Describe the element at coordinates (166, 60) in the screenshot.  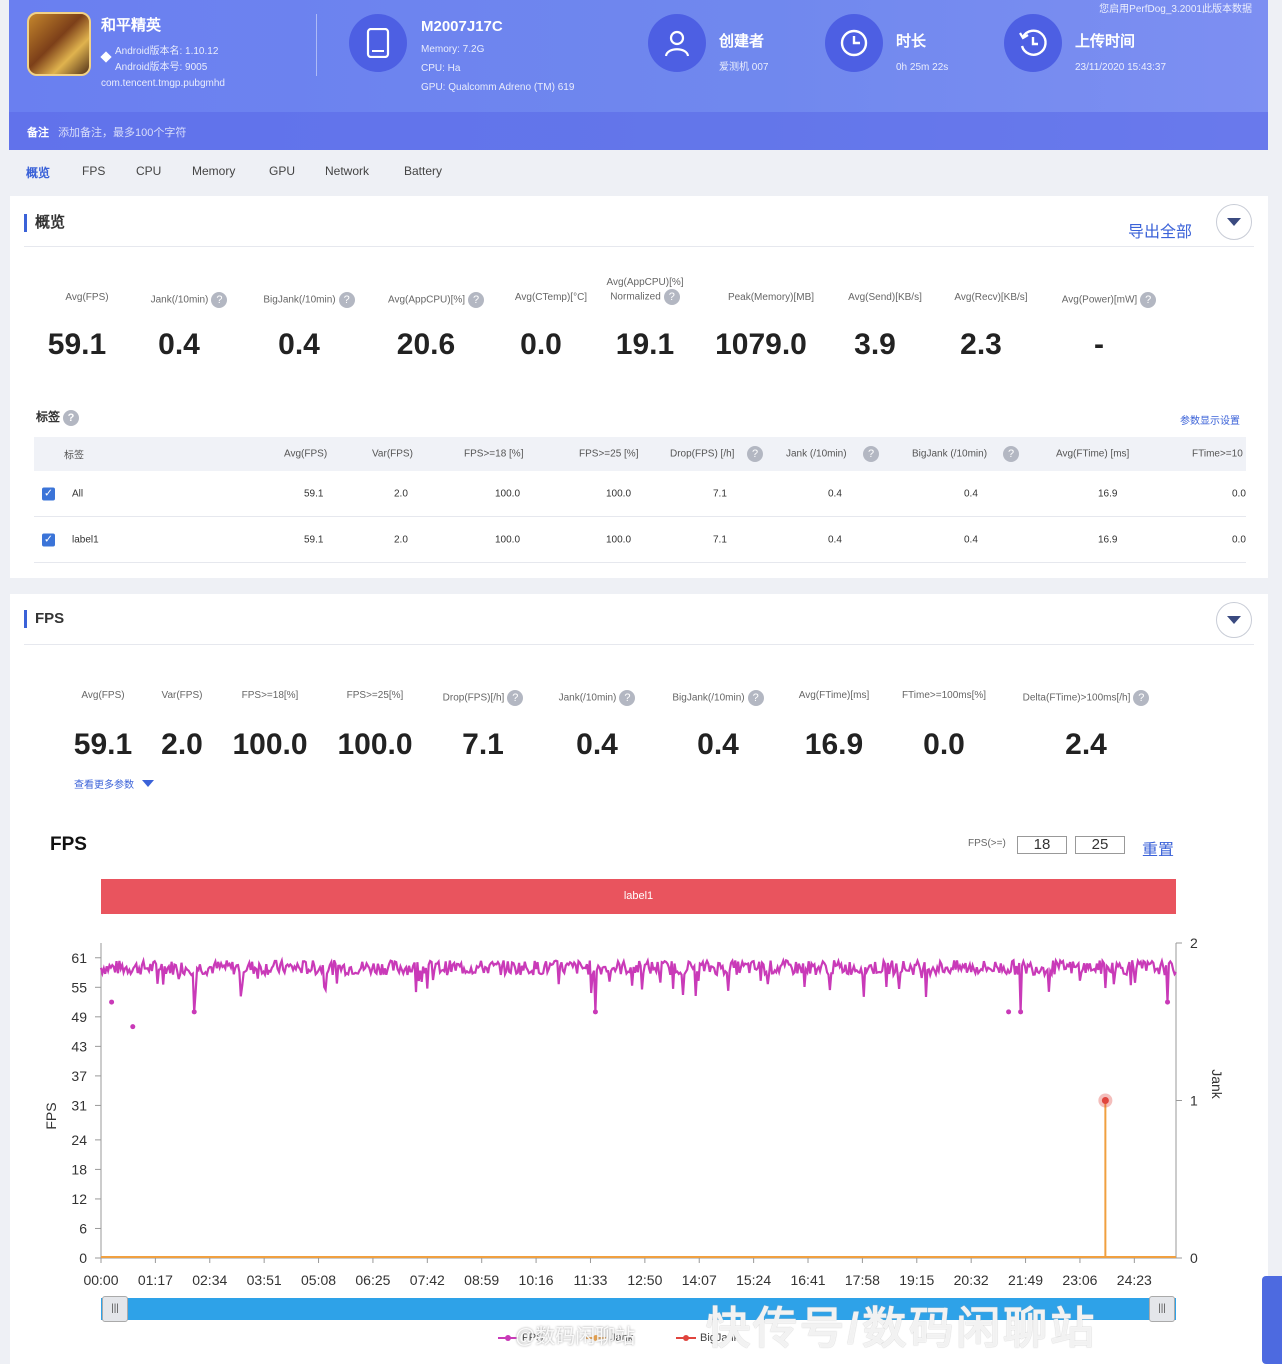
I see `app-version: Android版本名: 1.10.12 Android版本号: 9005` at that location.